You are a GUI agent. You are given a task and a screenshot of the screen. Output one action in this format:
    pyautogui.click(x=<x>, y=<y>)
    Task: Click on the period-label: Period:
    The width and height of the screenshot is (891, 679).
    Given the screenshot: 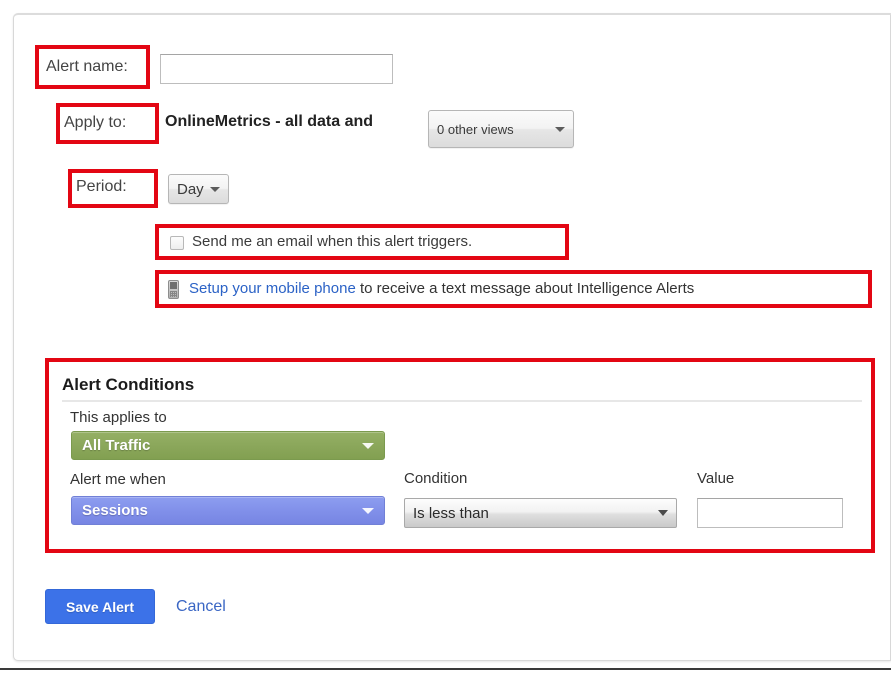 What is the action you would take?
    pyautogui.click(x=101, y=186)
    